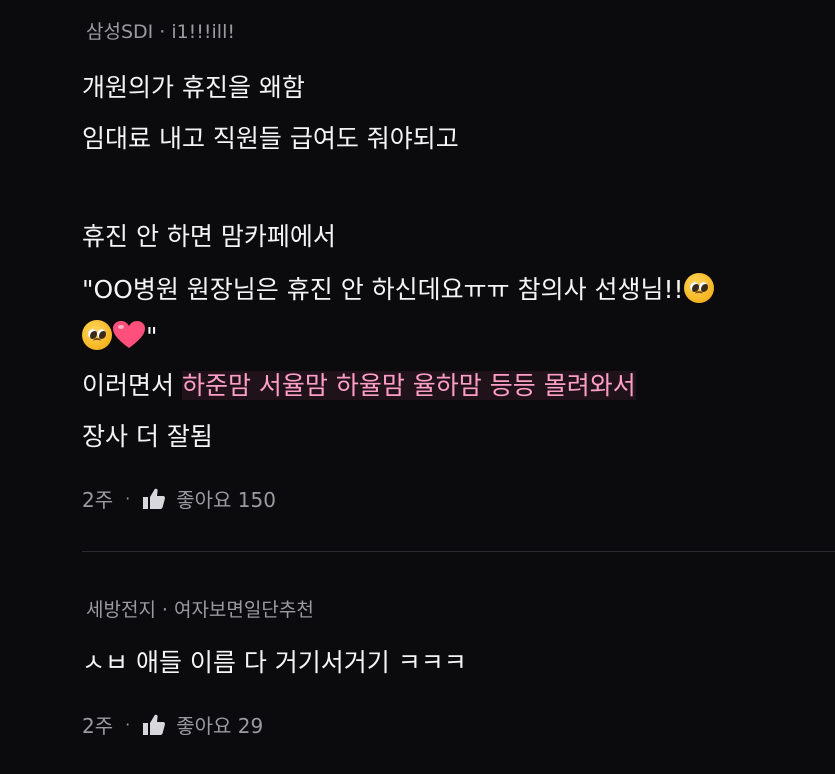 Image resolution: width=835 pixels, height=774 pixels. Describe the element at coordinates (226, 500) in the screenshot. I see `like-count: 좋아요 150` at that location.